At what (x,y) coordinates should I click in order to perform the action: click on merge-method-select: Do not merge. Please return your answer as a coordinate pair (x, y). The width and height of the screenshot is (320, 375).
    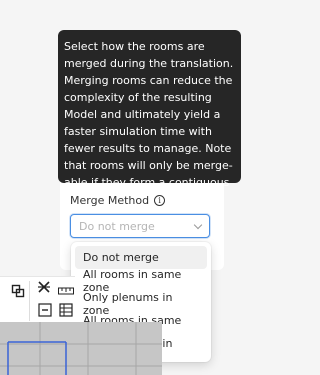
    Looking at the image, I should click on (140, 226).